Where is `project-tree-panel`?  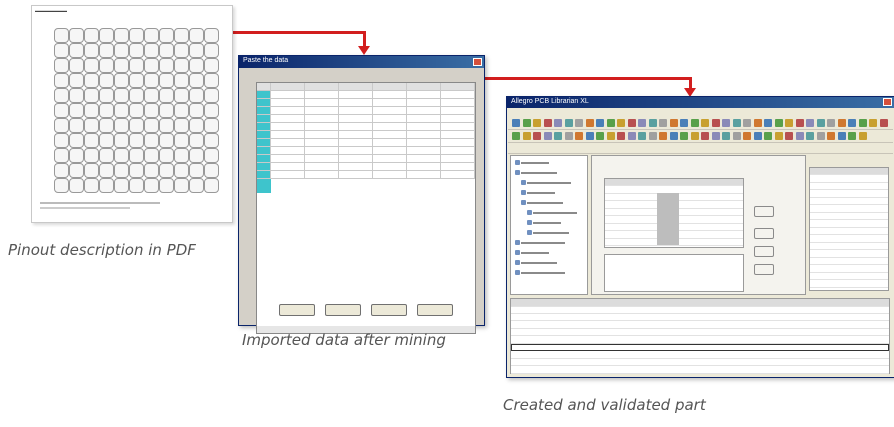
project-tree-panel is located at coordinates (549, 225).